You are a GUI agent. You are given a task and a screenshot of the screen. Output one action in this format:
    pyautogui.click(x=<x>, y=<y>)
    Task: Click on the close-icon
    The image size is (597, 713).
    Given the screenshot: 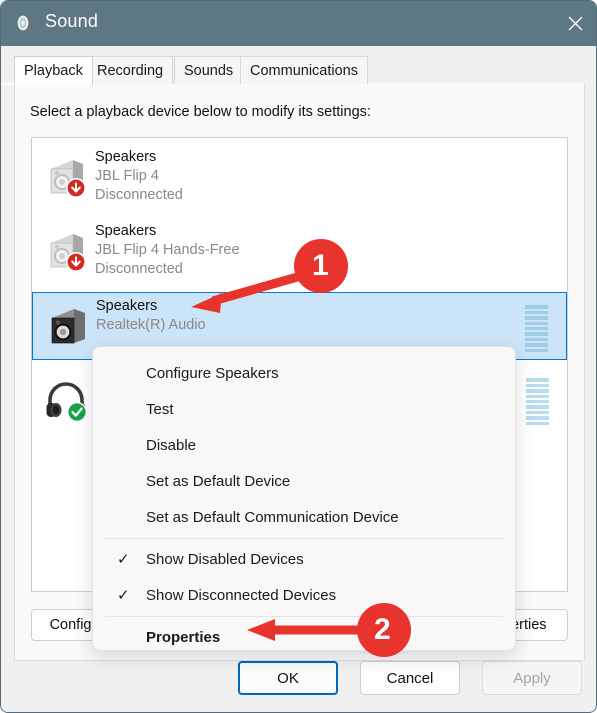 What is the action you would take?
    pyautogui.click(x=574, y=23)
    